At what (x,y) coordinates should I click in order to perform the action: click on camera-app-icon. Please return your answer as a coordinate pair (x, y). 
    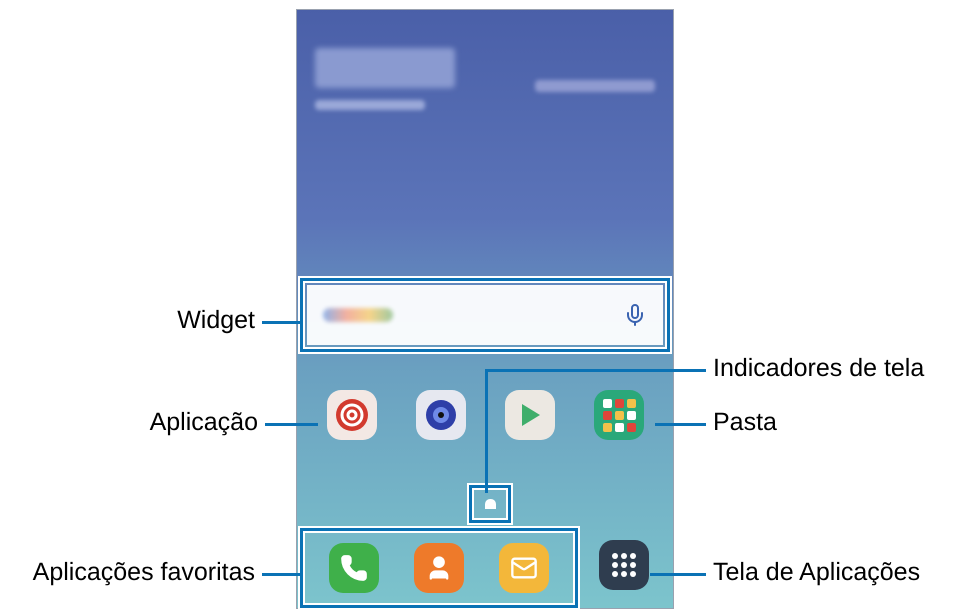
    Looking at the image, I should click on (441, 415).